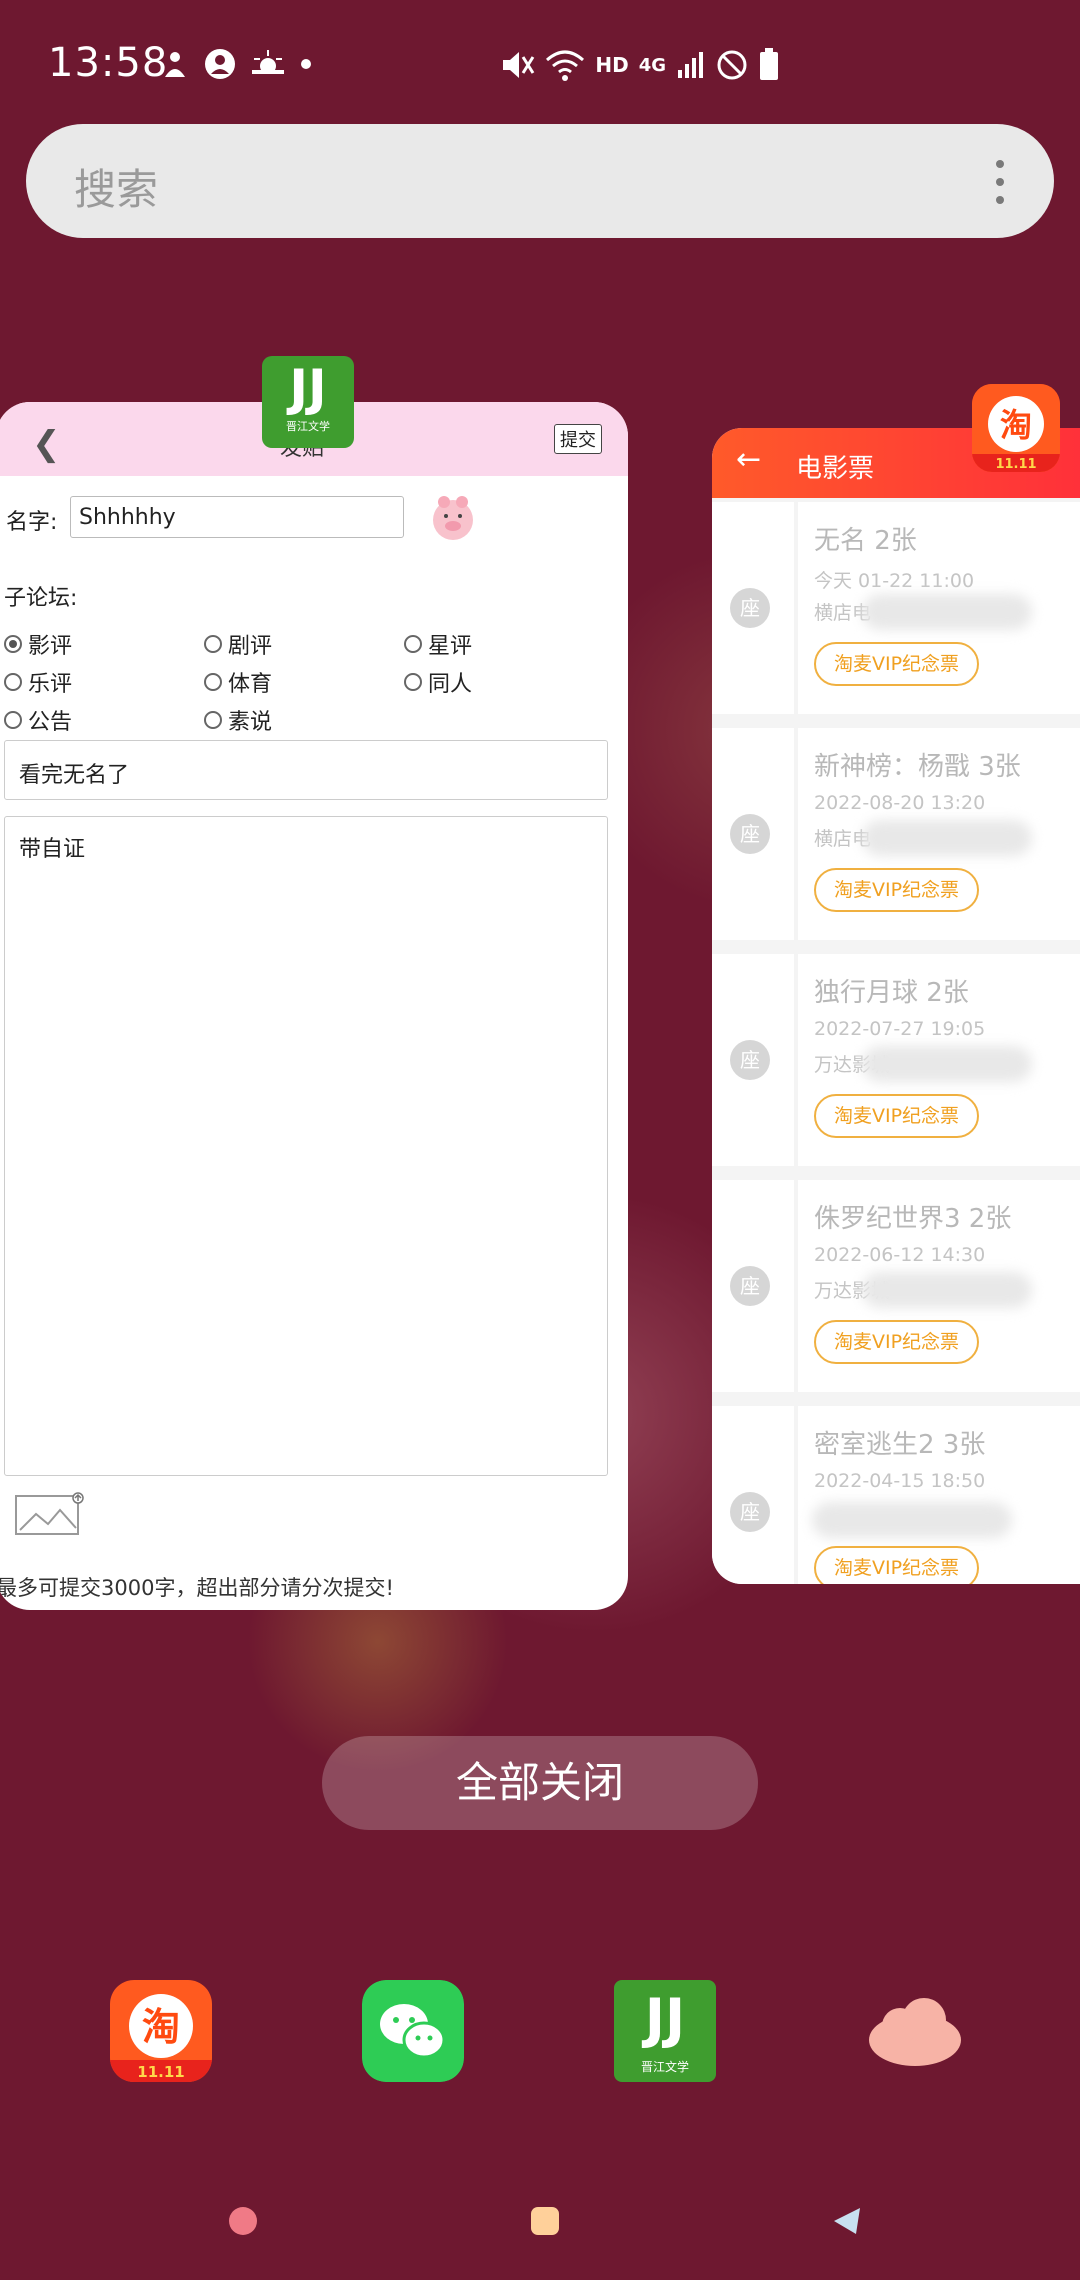 The height and width of the screenshot is (2280, 1080). What do you see at coordinates (732, 65) in the screenshot?
I see `no-disturb-icon` at bounding box center [732, 65].